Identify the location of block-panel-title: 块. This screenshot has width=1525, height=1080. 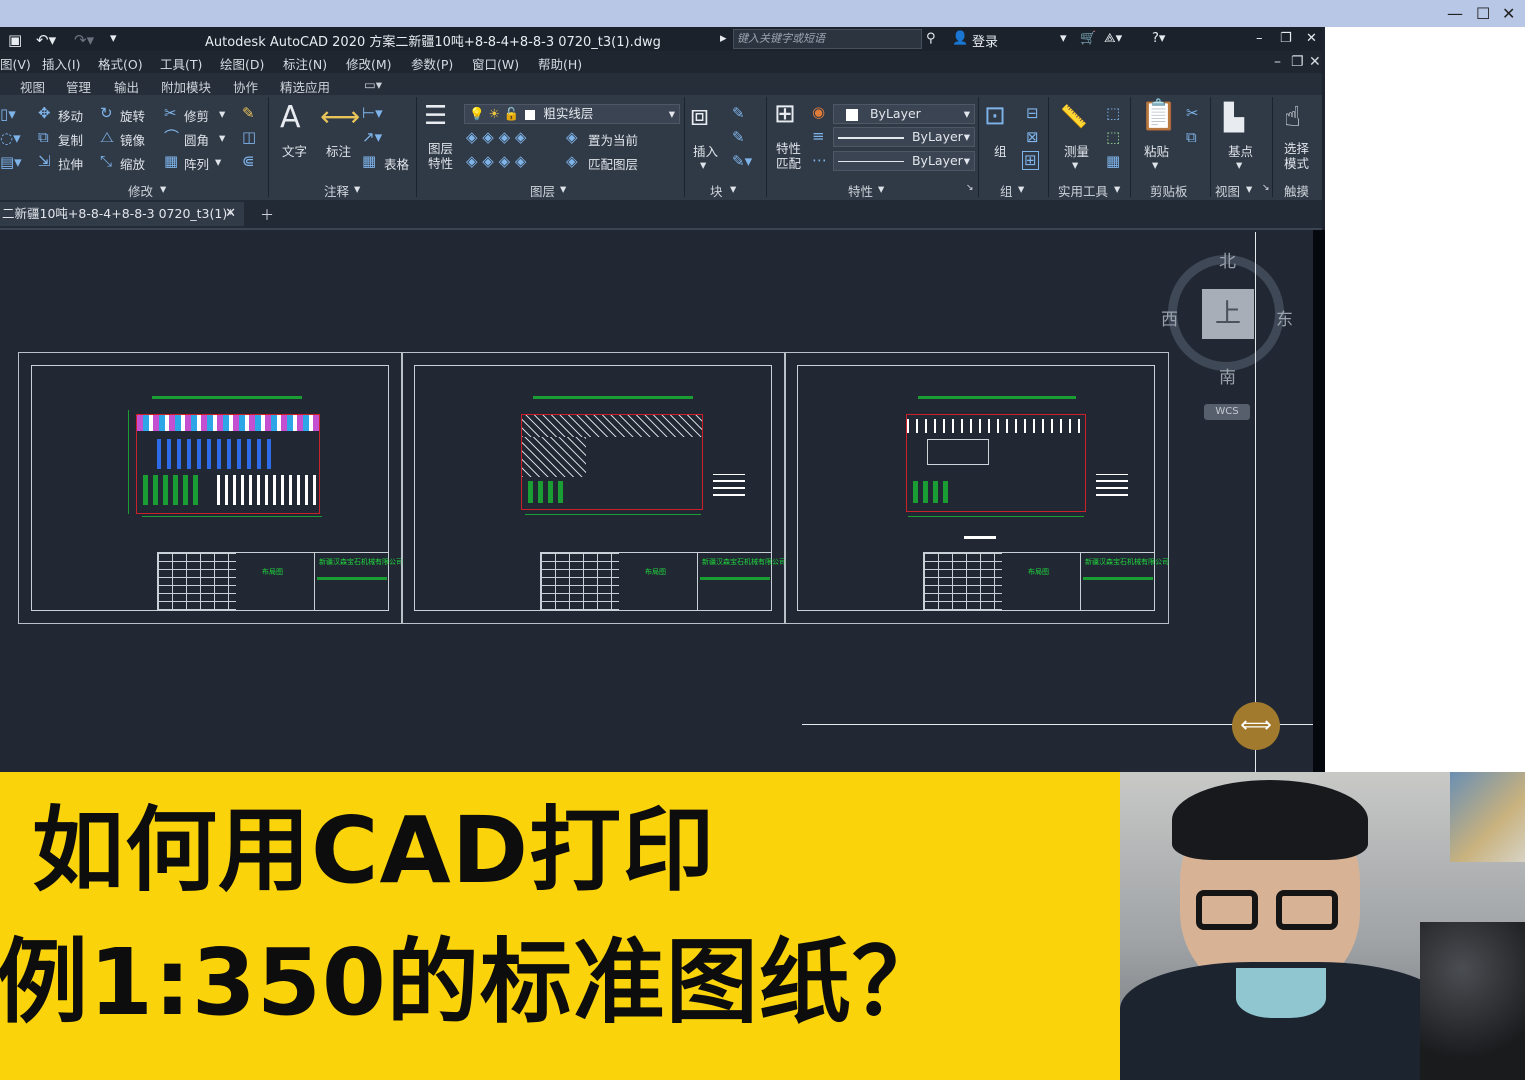
(716, 190).